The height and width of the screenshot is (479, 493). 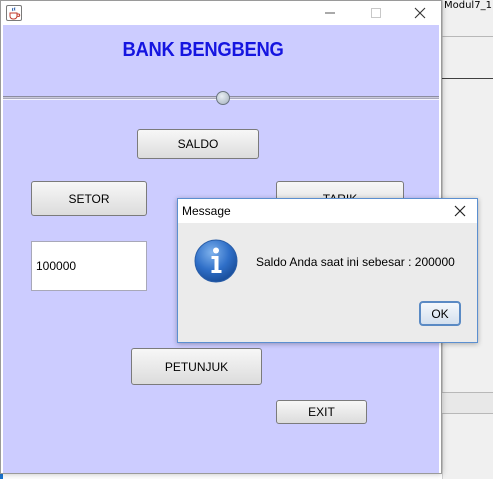 What do you see at coordinates (196, 366) in the screenshot?
I see `petunjuk-button: PETUNJUK` at bounding box center [196, 366].